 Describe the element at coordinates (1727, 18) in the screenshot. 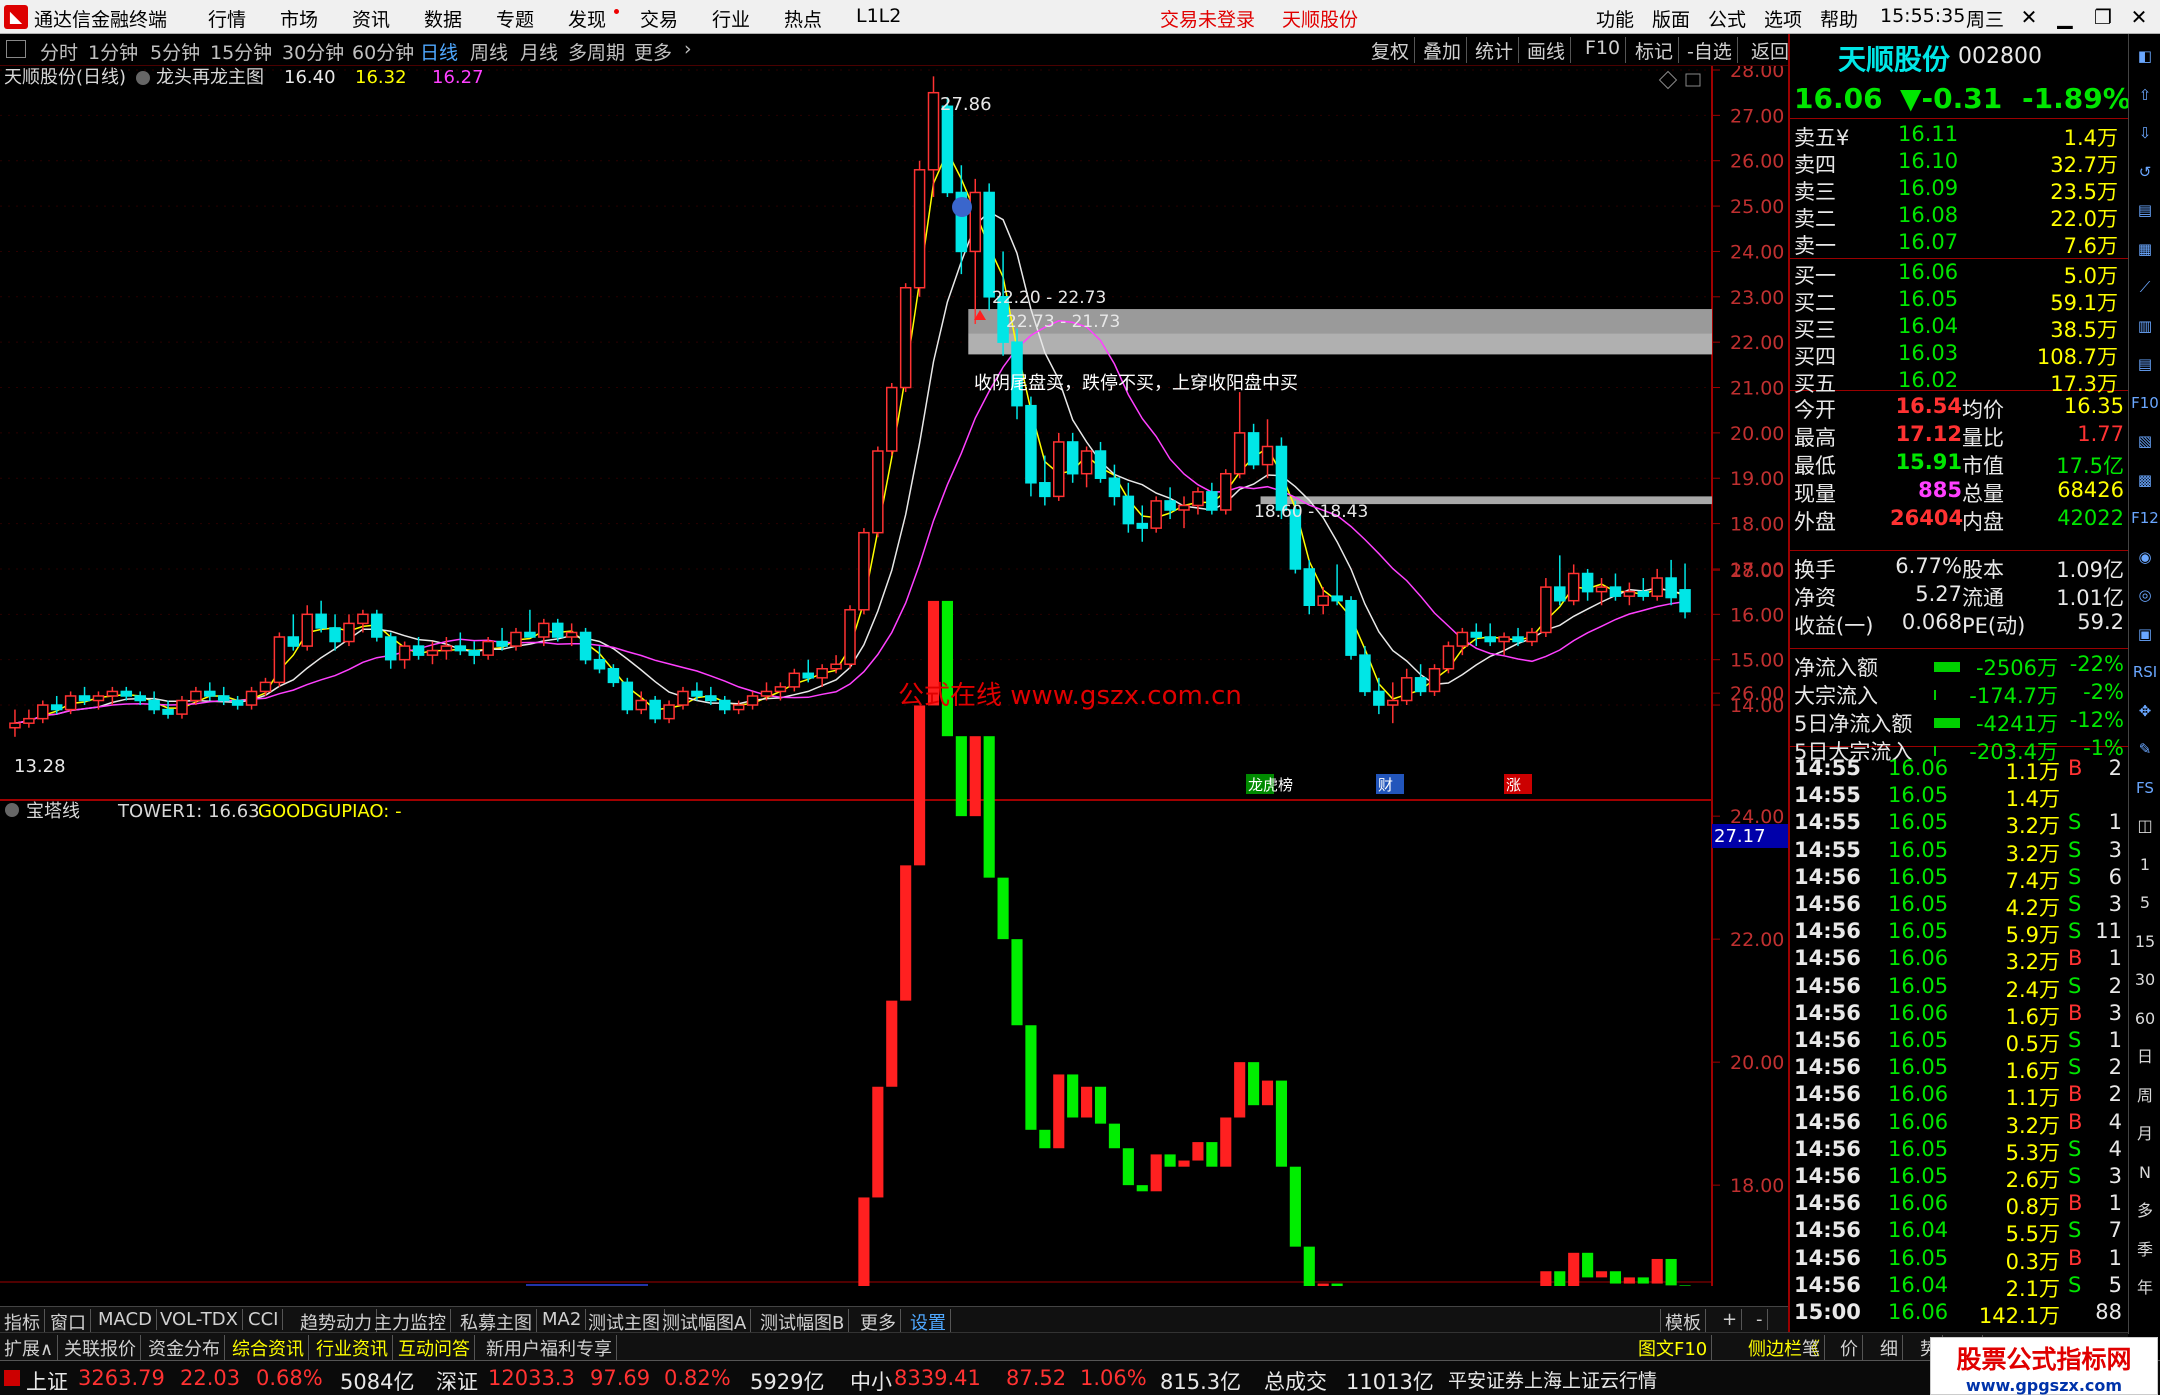

I see `menu-formula: 公式` at that location.